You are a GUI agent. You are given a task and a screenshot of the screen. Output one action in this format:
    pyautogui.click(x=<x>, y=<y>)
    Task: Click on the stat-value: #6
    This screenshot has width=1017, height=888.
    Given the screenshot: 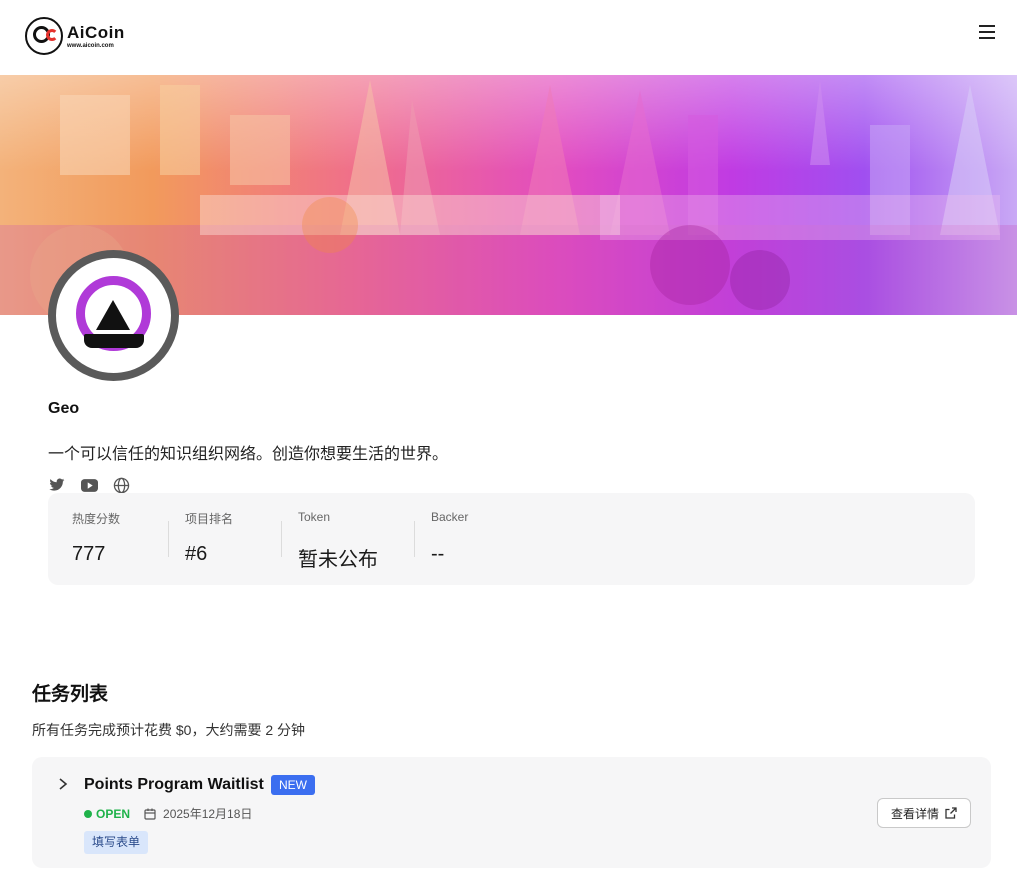 What is the action you would take?
    pyautogui.click(x=196, y=554)
    